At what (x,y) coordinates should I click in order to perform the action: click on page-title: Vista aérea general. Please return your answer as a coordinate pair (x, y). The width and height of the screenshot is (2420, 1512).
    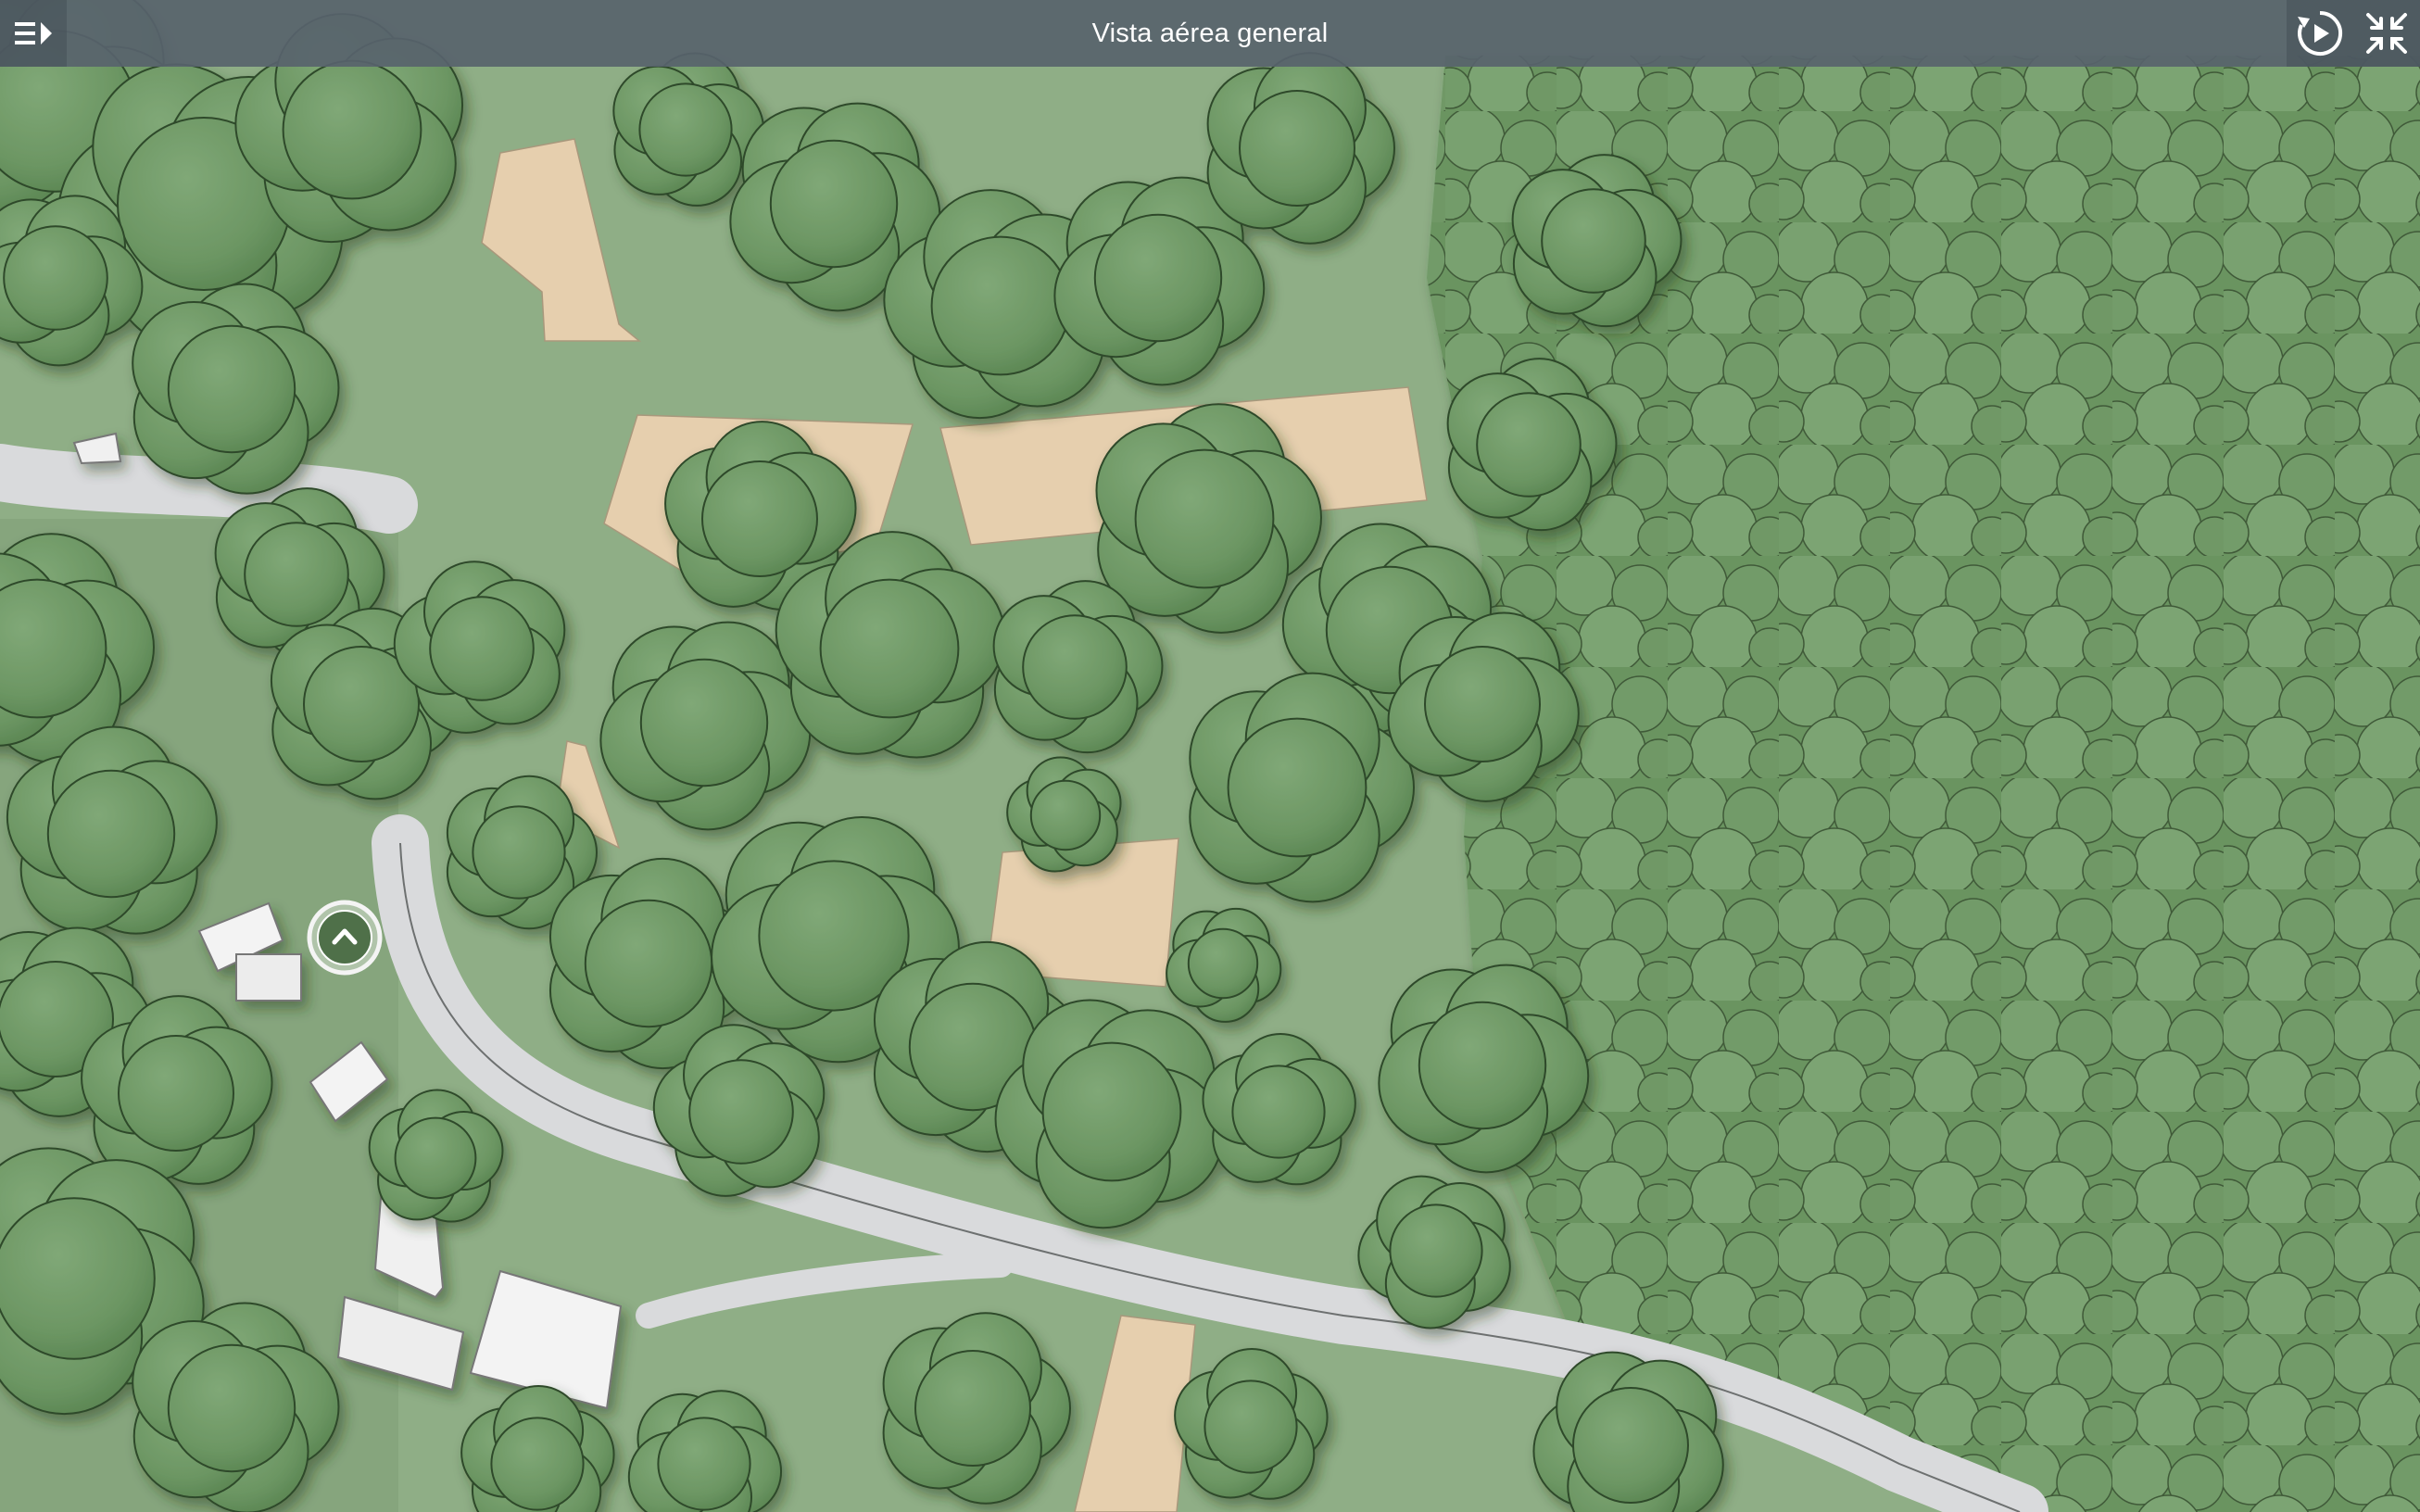
    Looking at the image, I should click on (1210, 33).